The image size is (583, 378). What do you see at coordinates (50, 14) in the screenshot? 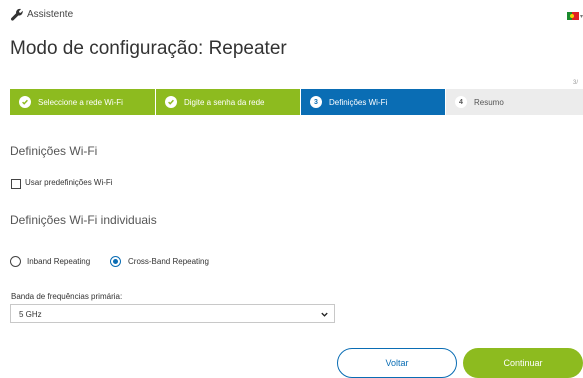
I see `assistant-label: Assistente` at bounding box center [50, 14].